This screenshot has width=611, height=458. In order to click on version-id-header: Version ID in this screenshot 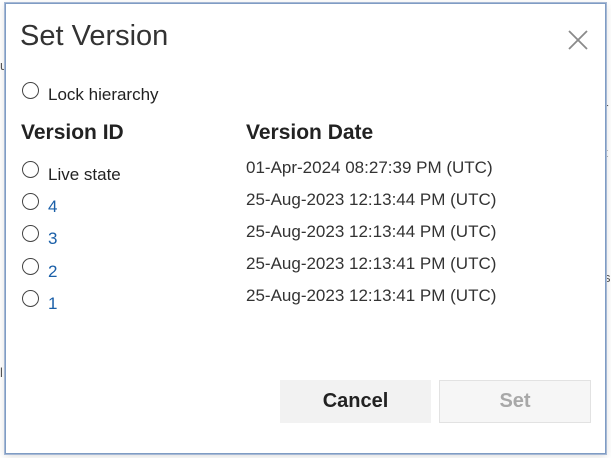, I will do `click(72, 132)`.